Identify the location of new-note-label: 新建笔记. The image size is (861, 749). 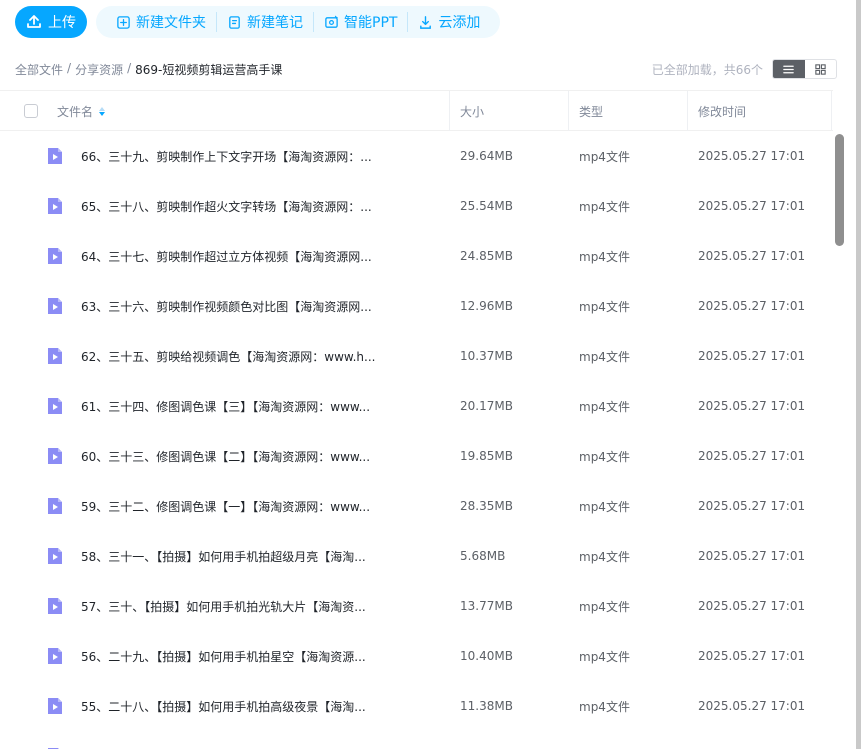
(275, 23).